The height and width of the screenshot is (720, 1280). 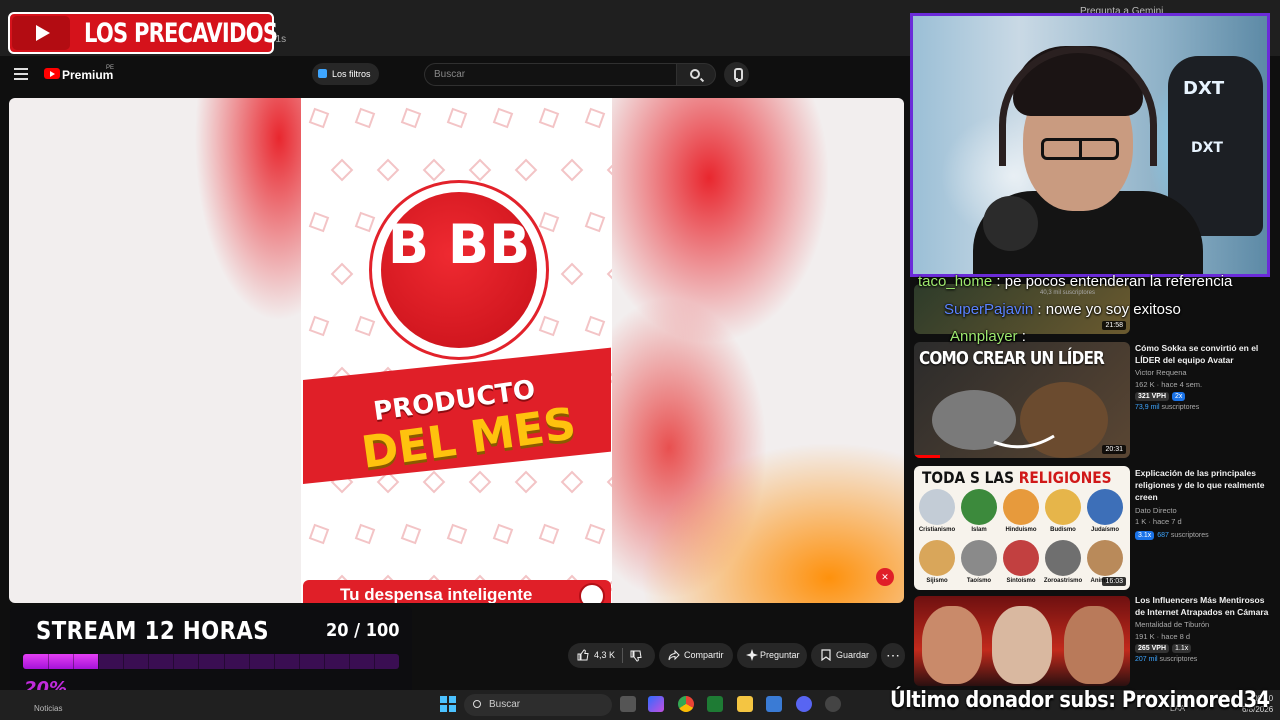 What do you see at coordinates (1065, 477) in the screenshot?
I see `heading-part-red: RELIGIONES` at bounding box center [1065, 477].